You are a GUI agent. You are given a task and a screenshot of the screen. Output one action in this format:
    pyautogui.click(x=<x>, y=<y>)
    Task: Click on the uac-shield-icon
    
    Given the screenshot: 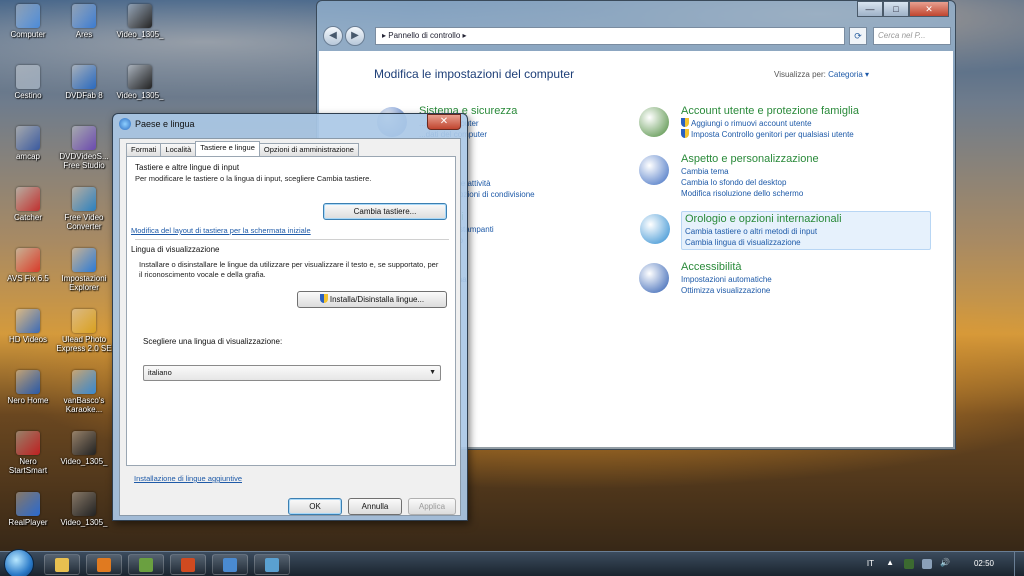 What is the action you would take?
    pyautogui.click(x=685, y=133)
    